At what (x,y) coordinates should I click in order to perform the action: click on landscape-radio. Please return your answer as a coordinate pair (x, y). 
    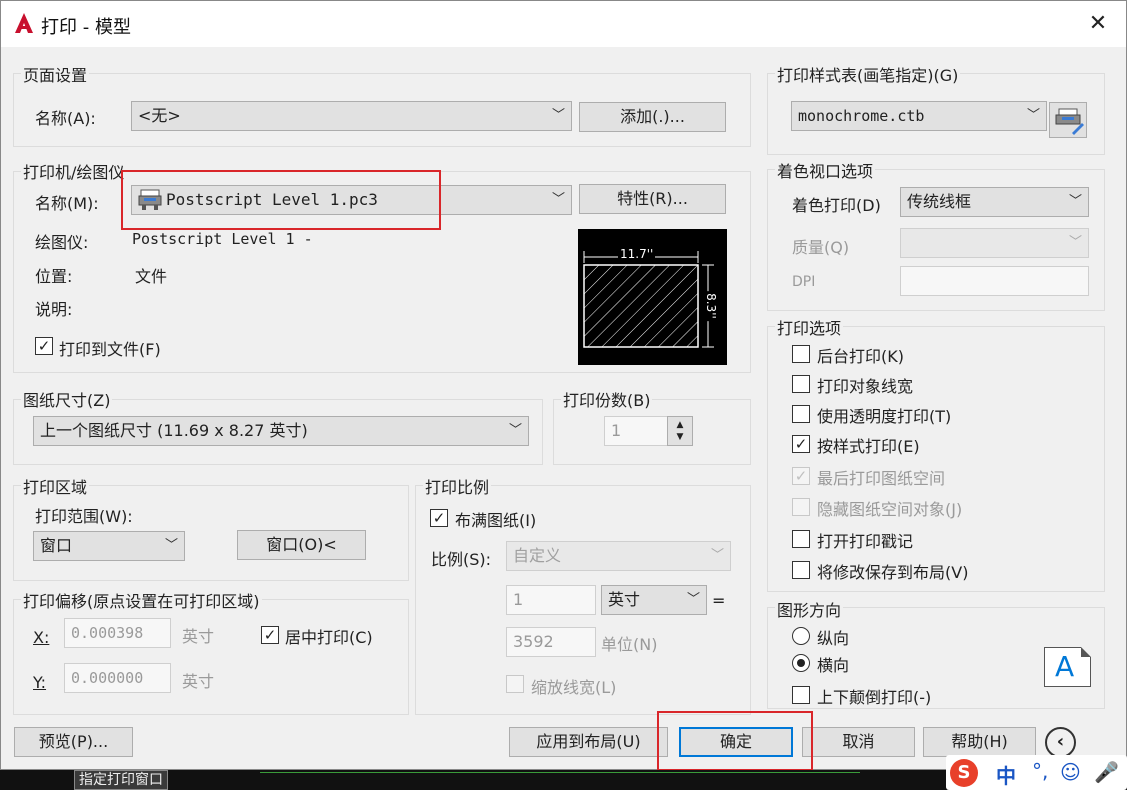
    Looking at the image, I should click on (801, 663).